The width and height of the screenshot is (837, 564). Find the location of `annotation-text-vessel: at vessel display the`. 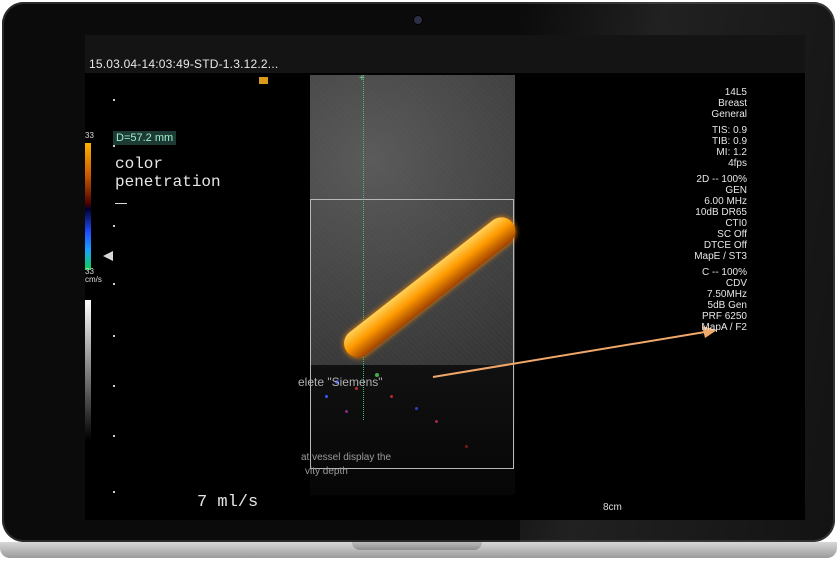

annotation-text-vessel: at vessel display the is located at coordinates (346, 457).